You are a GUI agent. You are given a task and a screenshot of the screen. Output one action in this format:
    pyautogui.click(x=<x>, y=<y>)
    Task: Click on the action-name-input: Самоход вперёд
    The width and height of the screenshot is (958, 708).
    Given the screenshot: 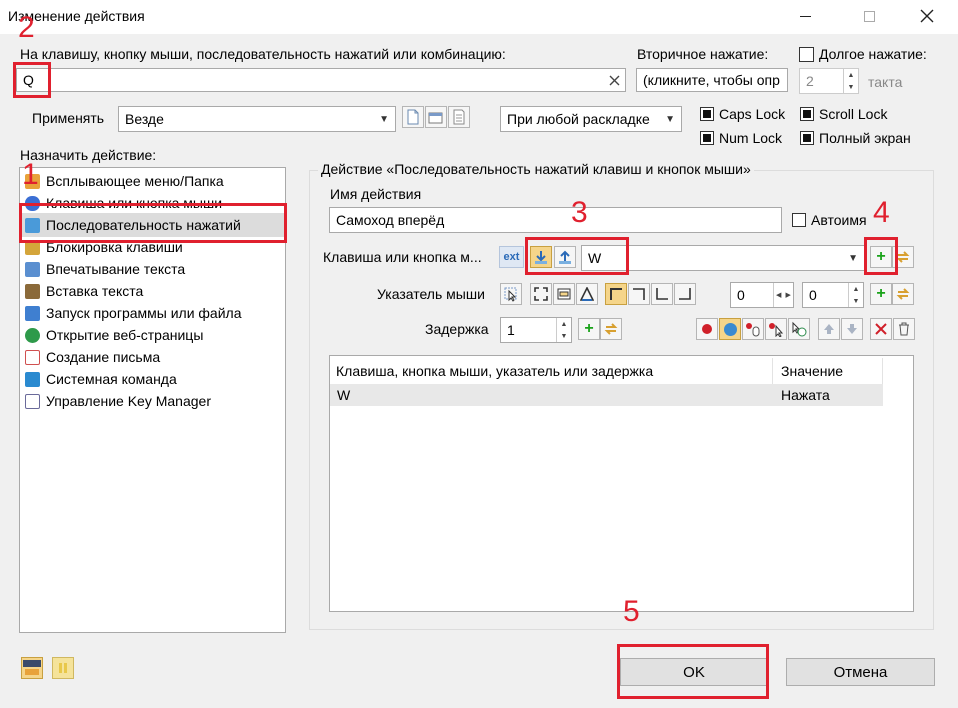 What is the action you would take?
    pyautogui.click(x=555, y=220)
    